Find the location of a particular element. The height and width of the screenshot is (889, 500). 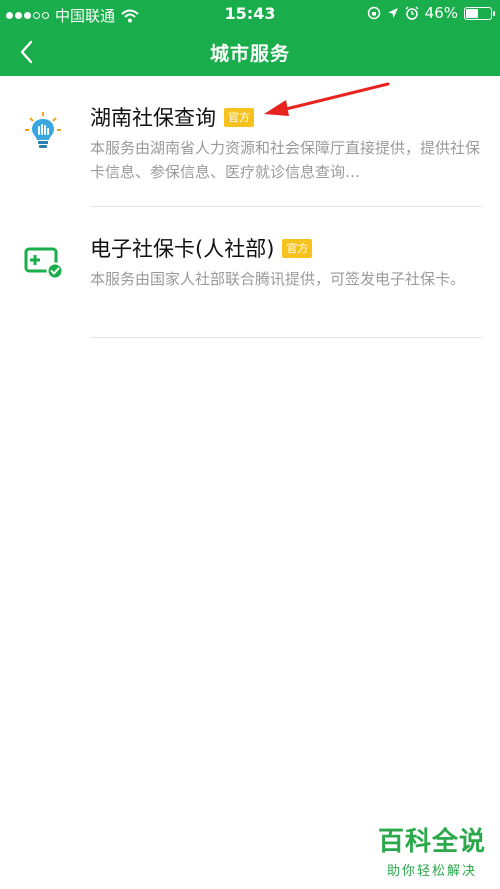

watermark-logo: 百科全说 助你轻松解决 is located at coordinates (432, 850).